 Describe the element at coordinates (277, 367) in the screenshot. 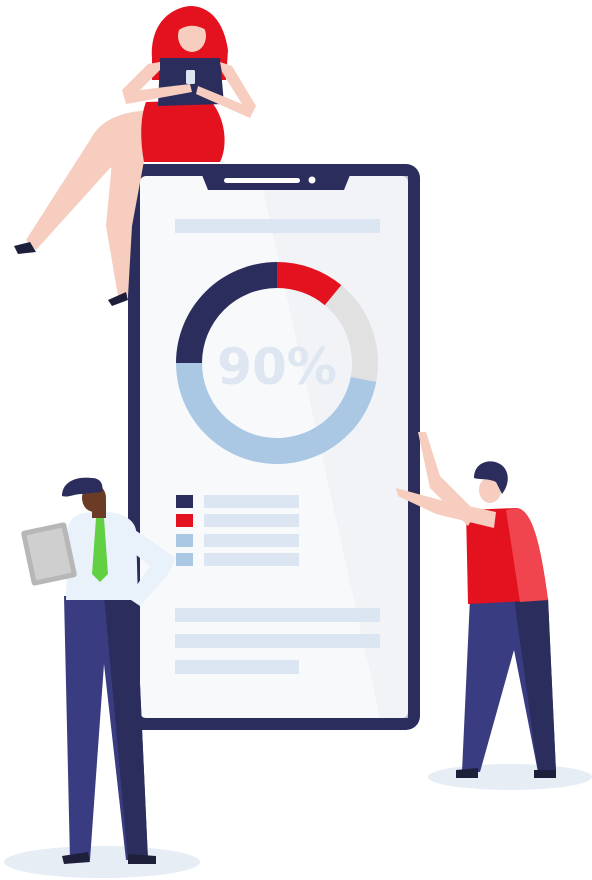

I see `donut-center-label: 90%` at that location.